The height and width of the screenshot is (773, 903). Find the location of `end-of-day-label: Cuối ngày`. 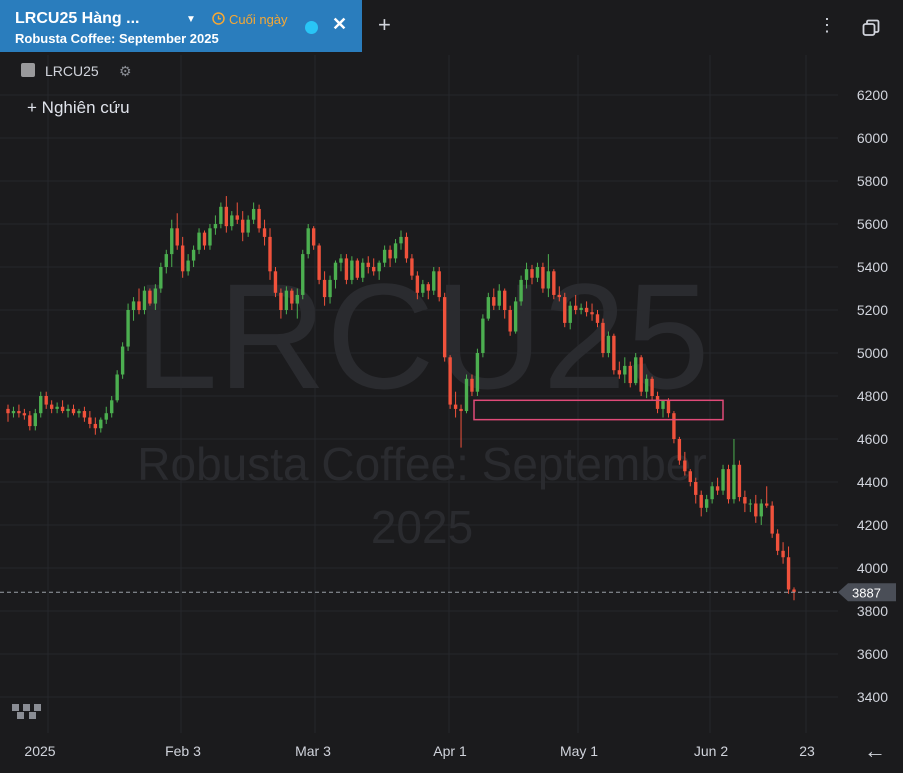

end-of-day-label: Cuối ngày is located at coordinates (258, 19).